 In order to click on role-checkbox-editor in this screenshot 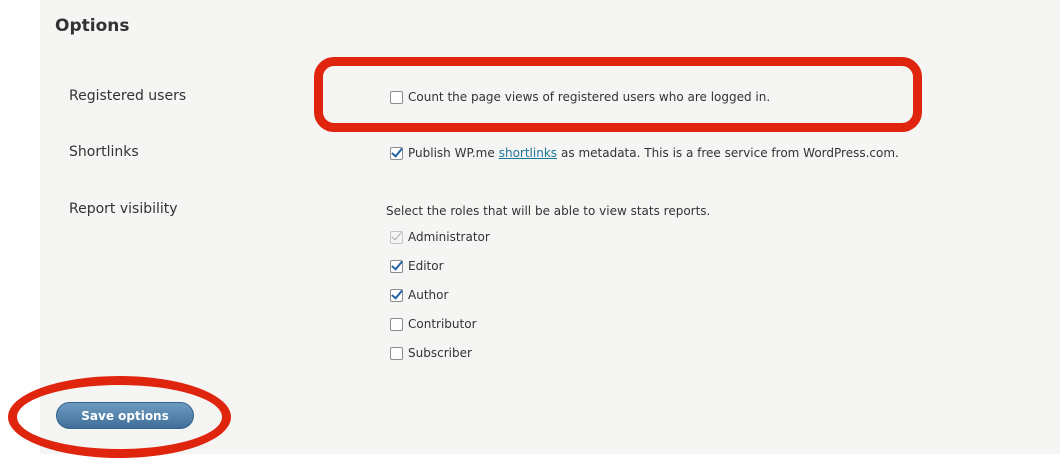, I will do `click(396, 266)`.